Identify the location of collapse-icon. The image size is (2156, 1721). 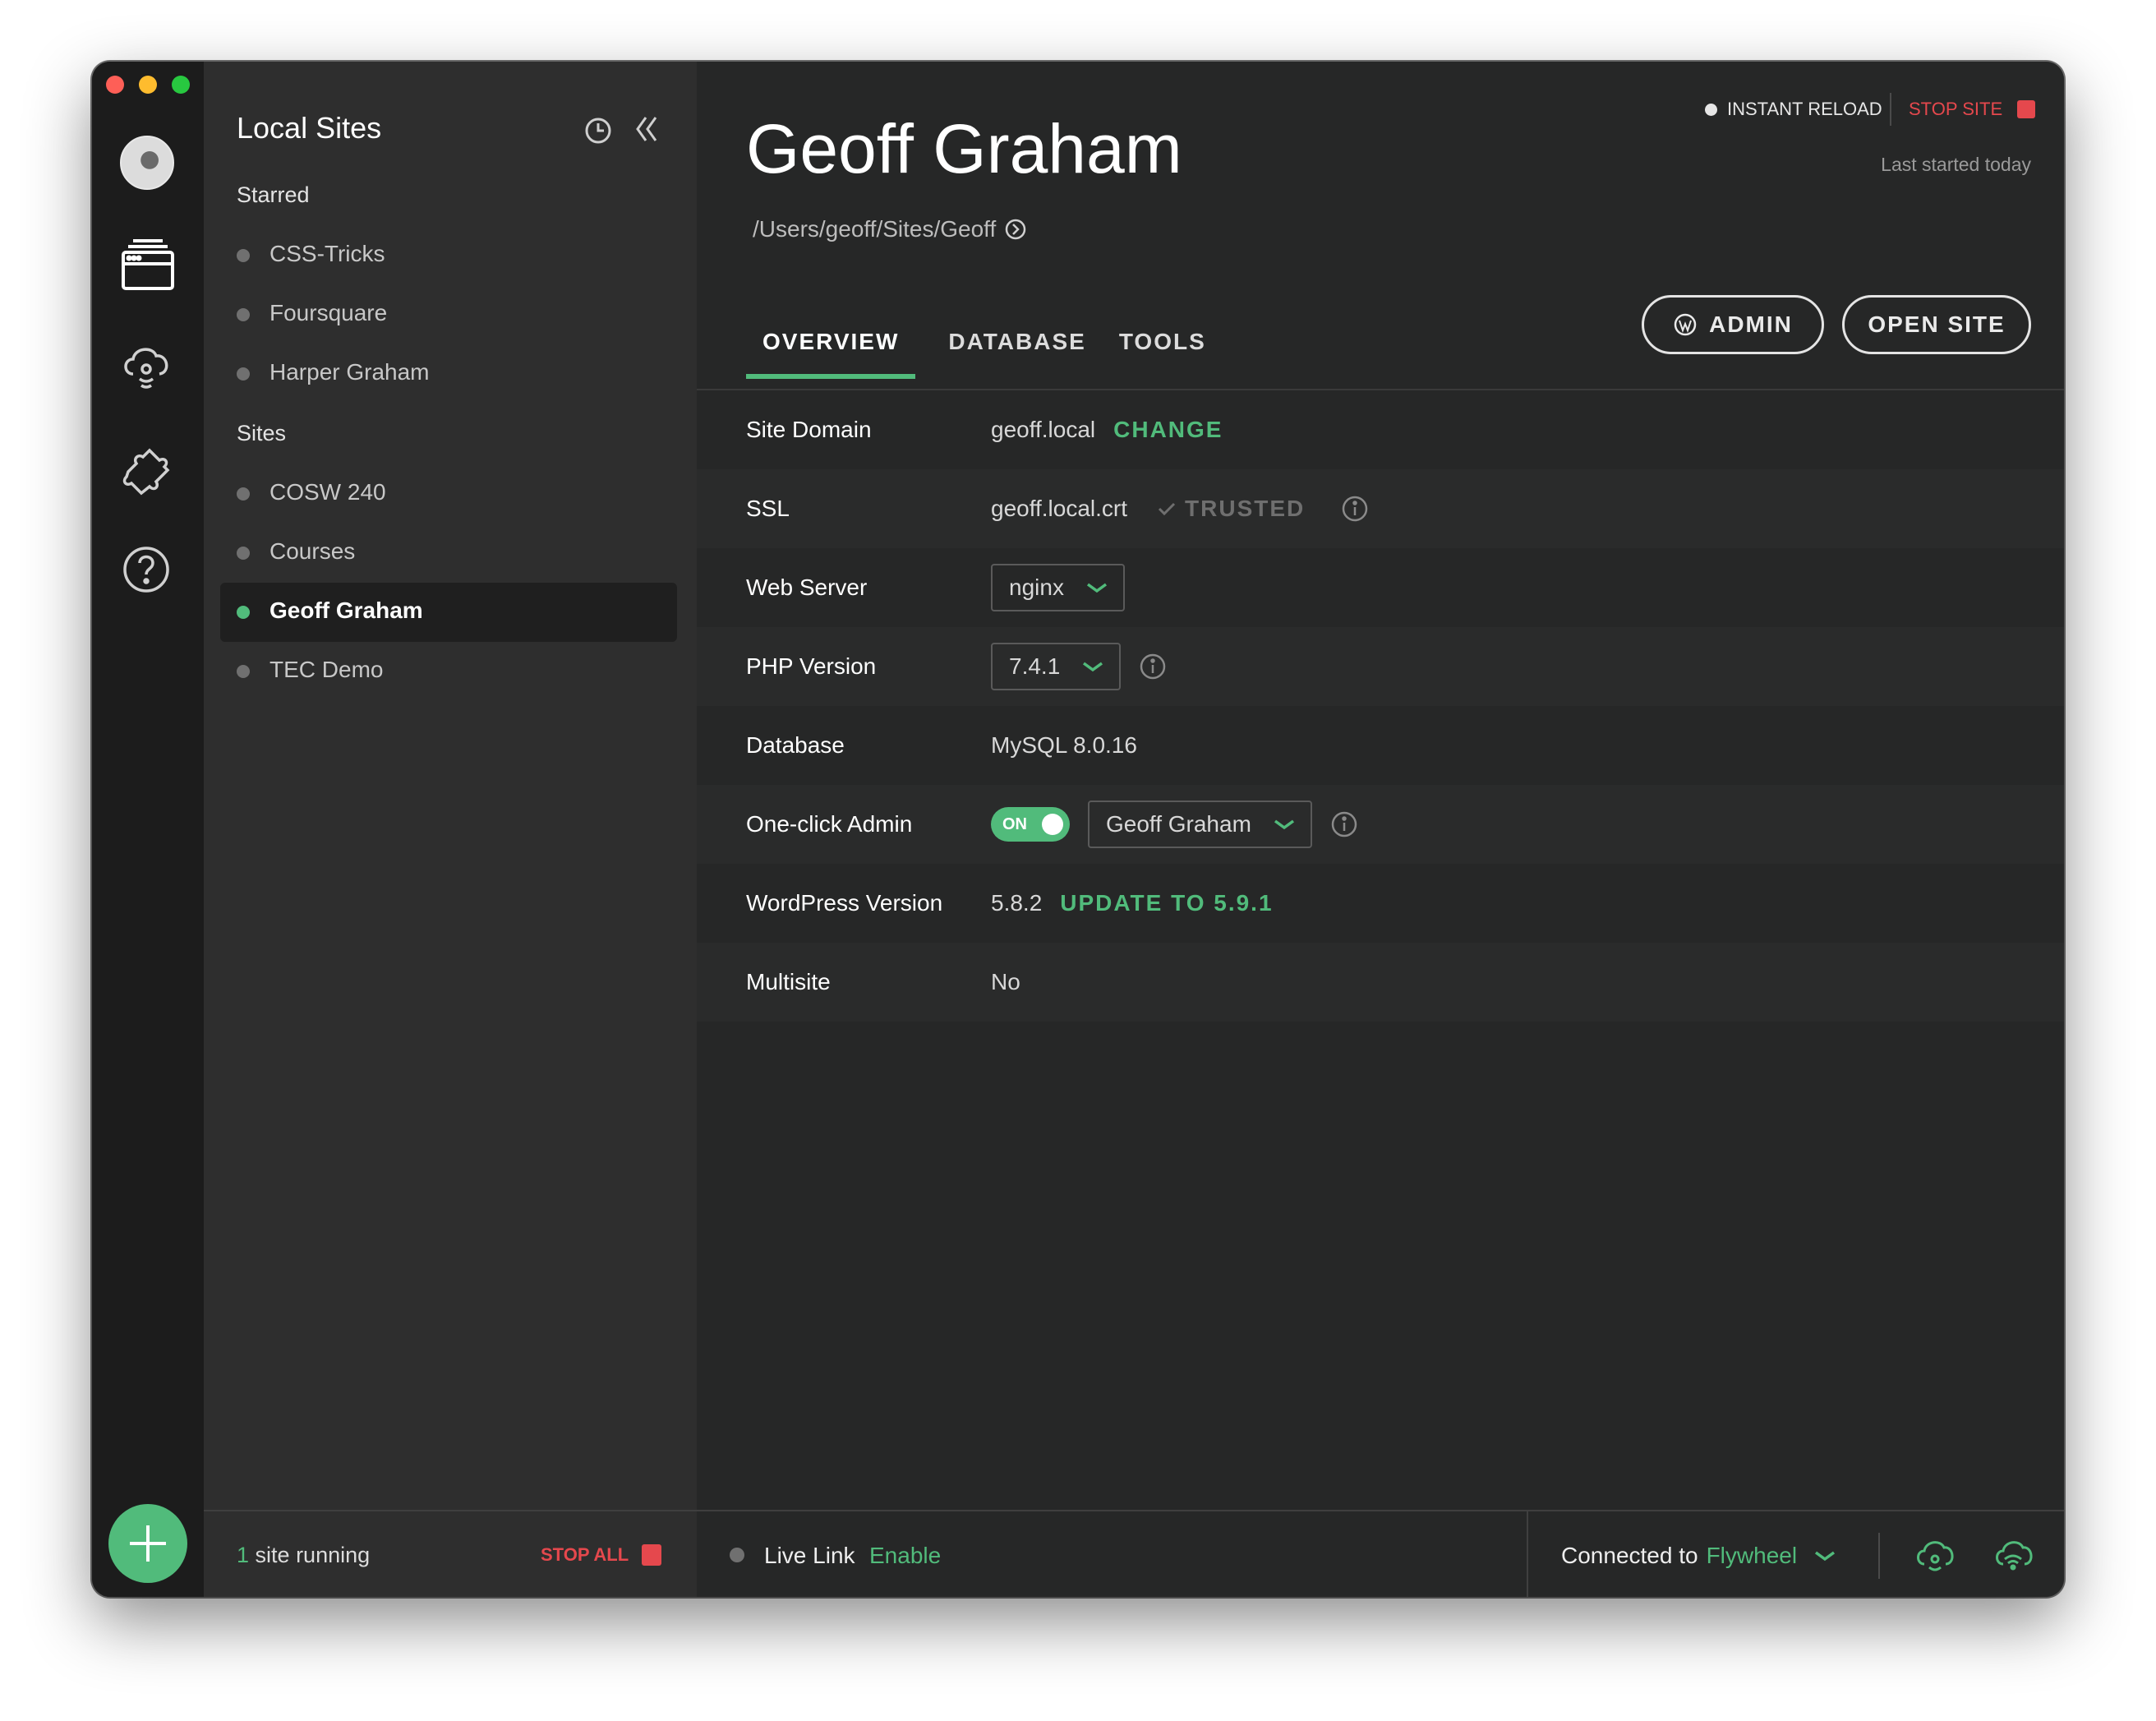
(647, 129).